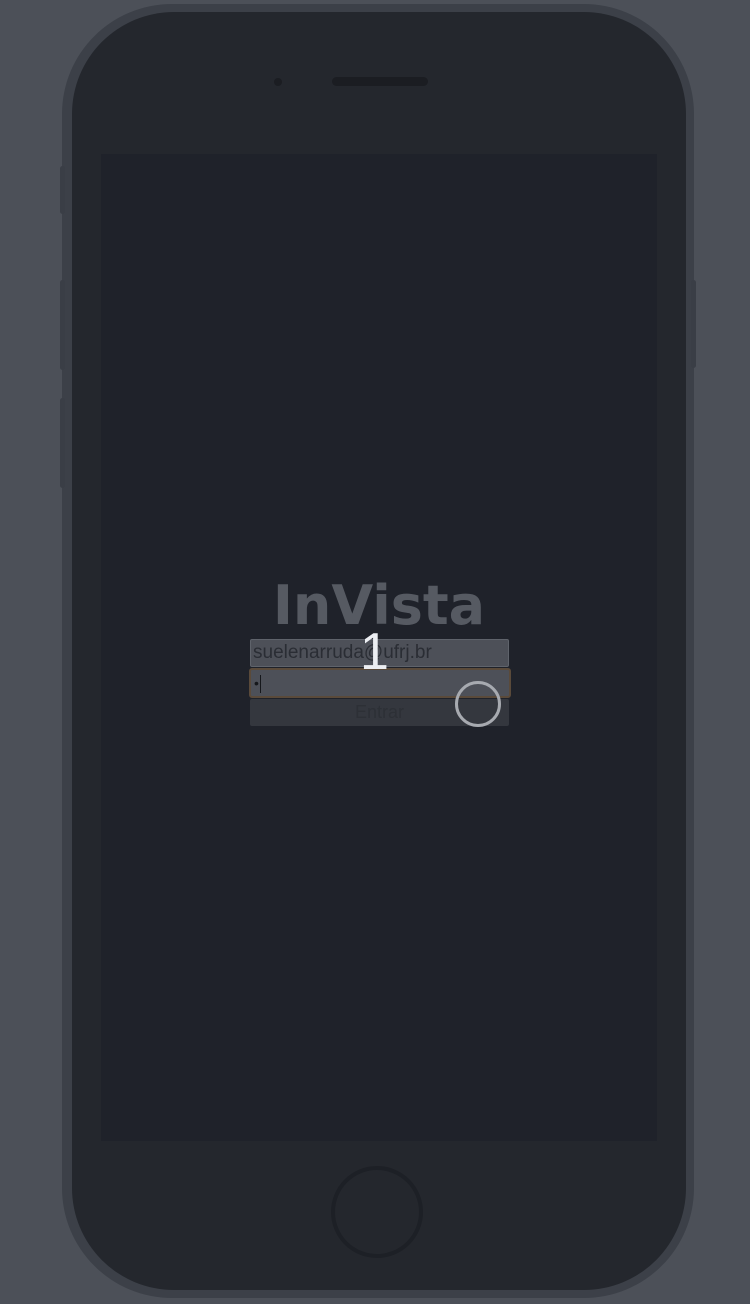 The height and width of the screenshot is (1304, 750). I want to click on step-counter: 1, so click(374, 652).